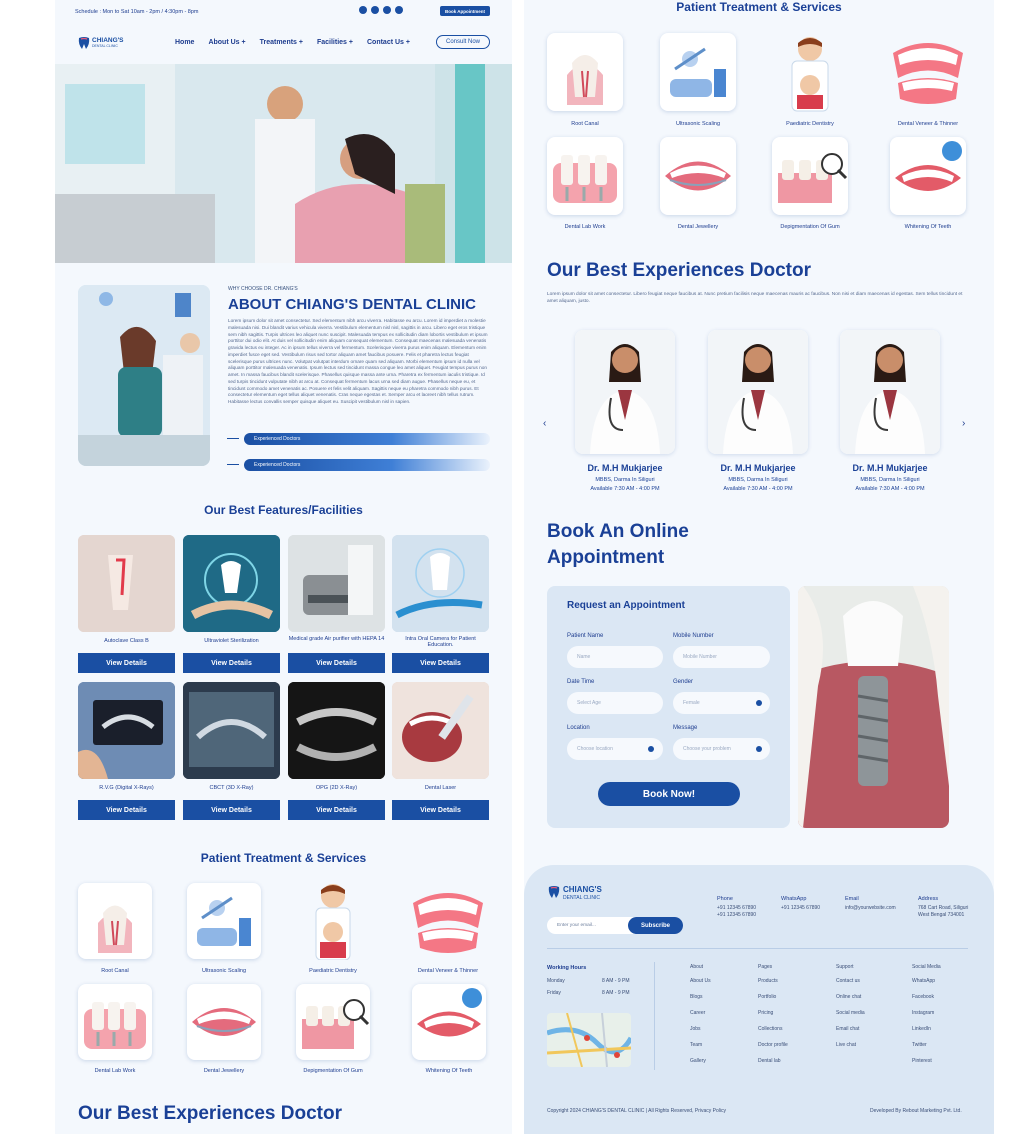  Describe the element at coordinates (387, 10) in the screenshot. I see `twitter-icon` at that location.